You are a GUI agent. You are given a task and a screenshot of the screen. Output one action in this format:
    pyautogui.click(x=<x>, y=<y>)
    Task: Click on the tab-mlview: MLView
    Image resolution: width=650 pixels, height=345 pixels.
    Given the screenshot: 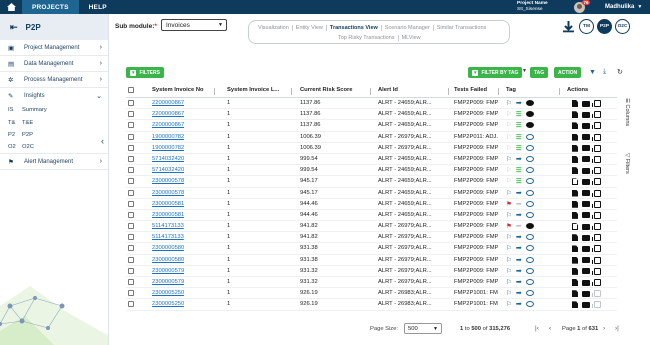 What is the action you would take?
    pyautogui.click(x=411, y=38)
    